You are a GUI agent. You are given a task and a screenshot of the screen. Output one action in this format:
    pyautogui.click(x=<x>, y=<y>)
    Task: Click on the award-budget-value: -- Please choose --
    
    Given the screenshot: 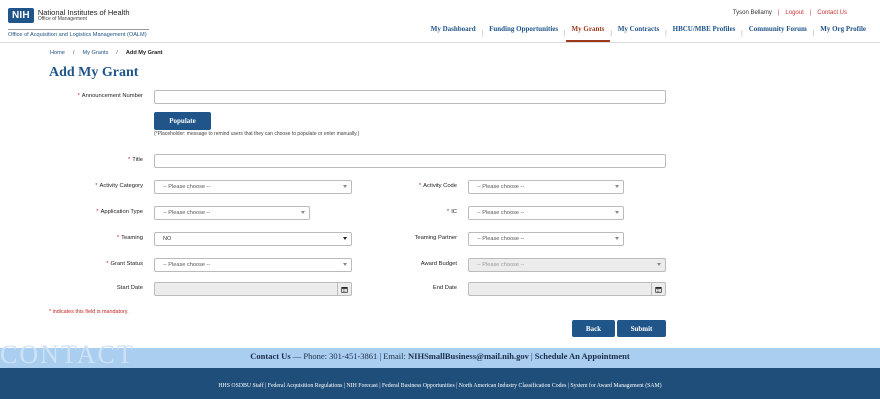 What is the action you would take?
    pyautogui.click(x=501, y=265)
    